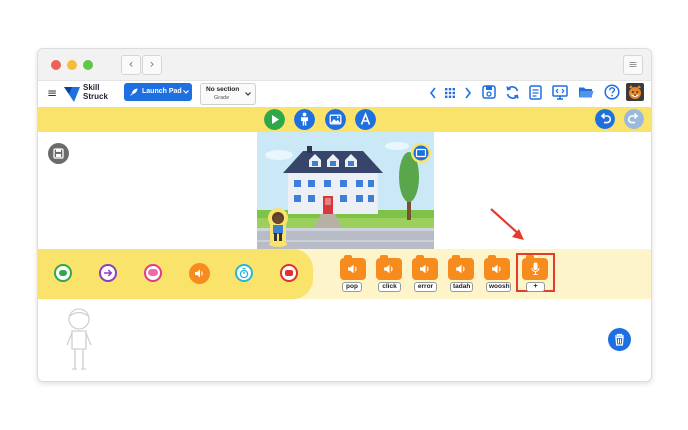 This screenshot has width=688, height=430. I want to click on grid-menu-icon, so click(450, 93).